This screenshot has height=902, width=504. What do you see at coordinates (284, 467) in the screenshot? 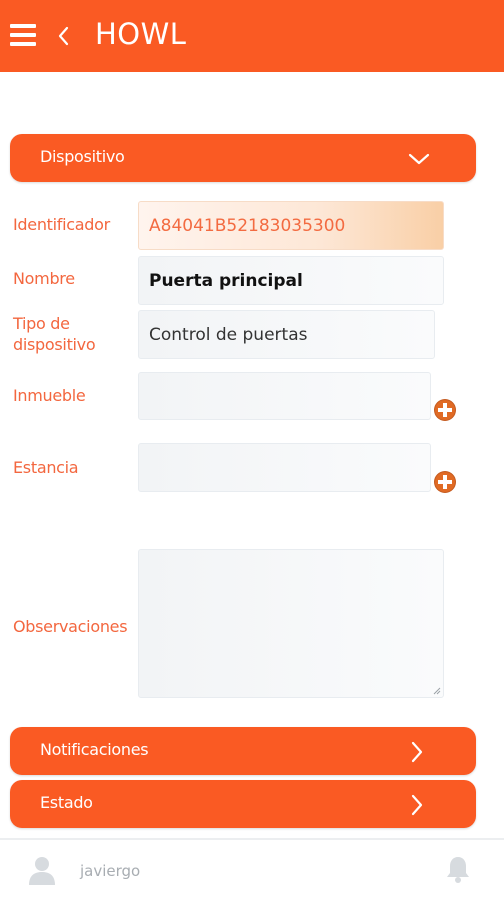
I see `estancia-field` at bounding box center [284, 467].